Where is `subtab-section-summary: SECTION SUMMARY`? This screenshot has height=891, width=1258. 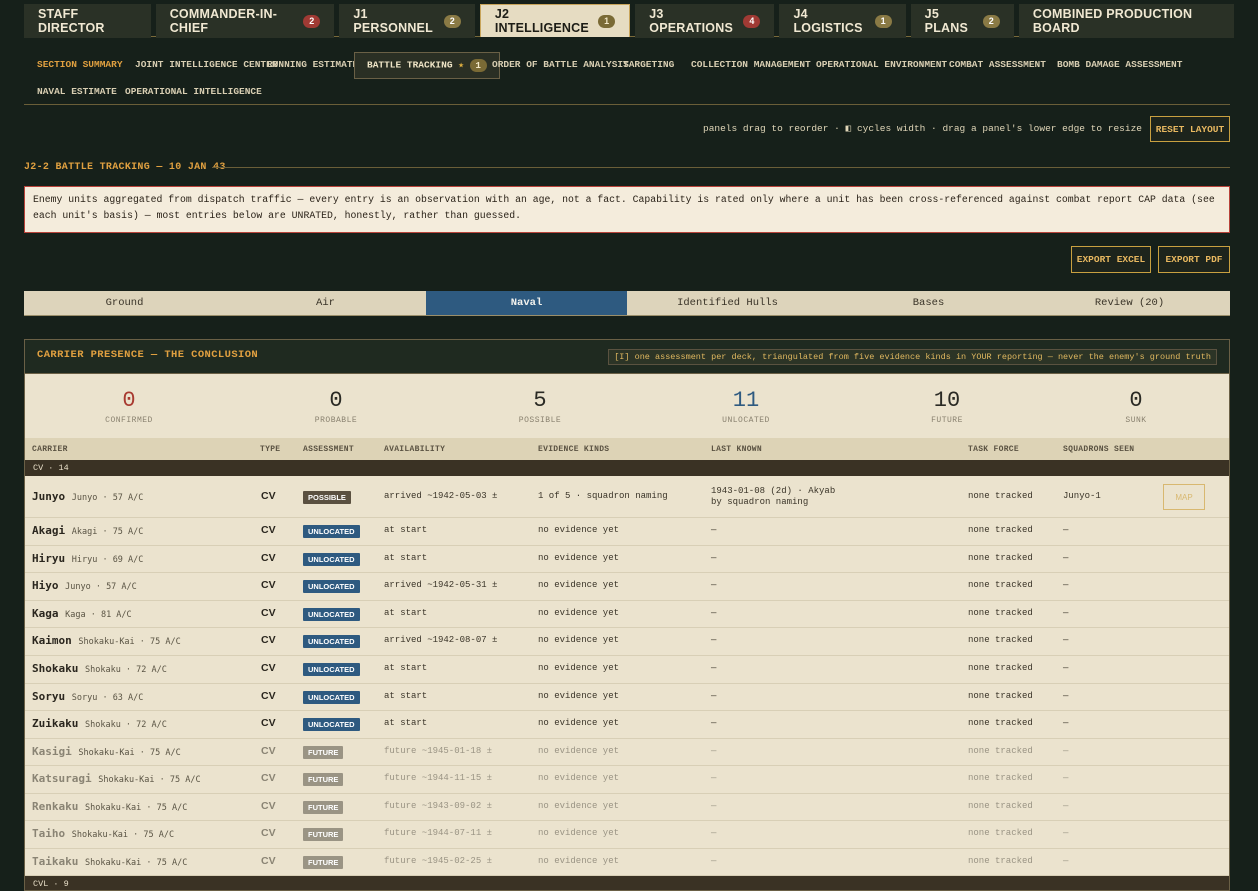 subtab-section-summary: SECTION SUMMARY is located at coordinates (80, 64).